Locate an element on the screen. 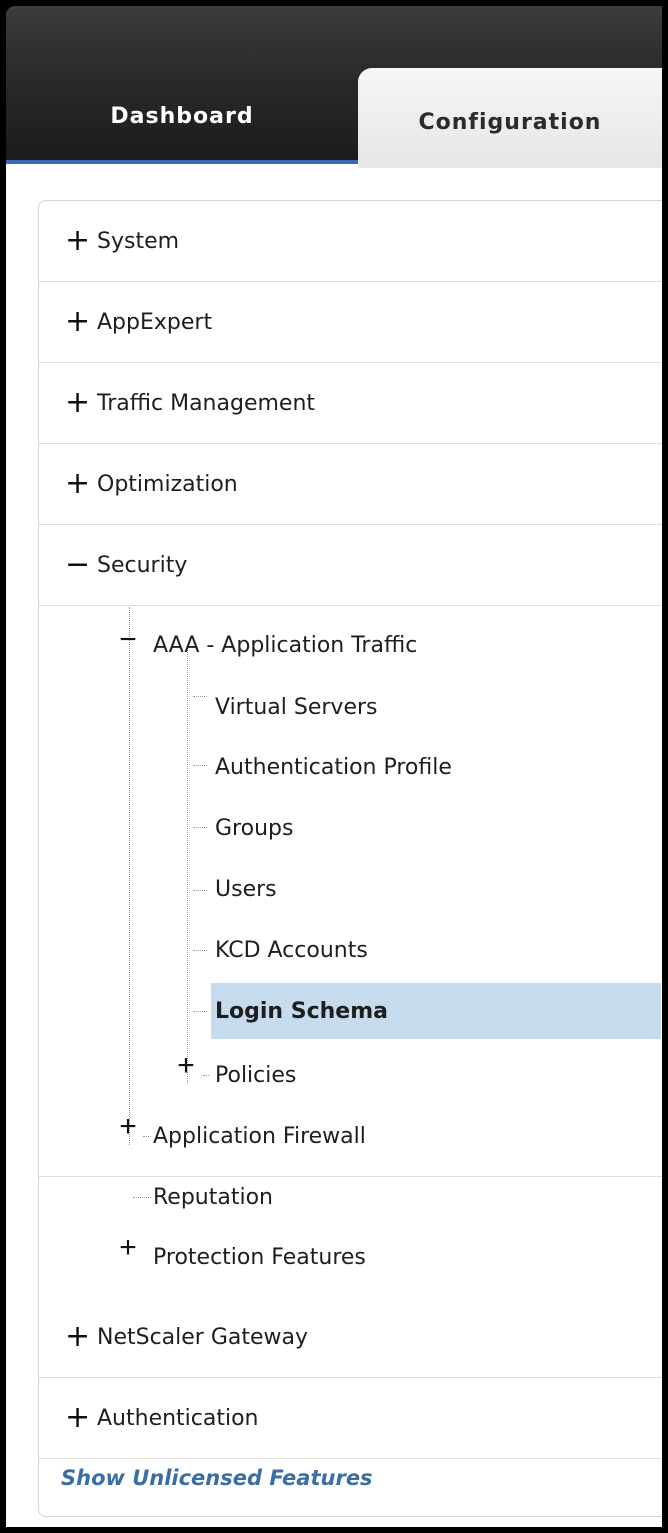  nav-item-label: AppExpert is located at coordinates (155, 322).